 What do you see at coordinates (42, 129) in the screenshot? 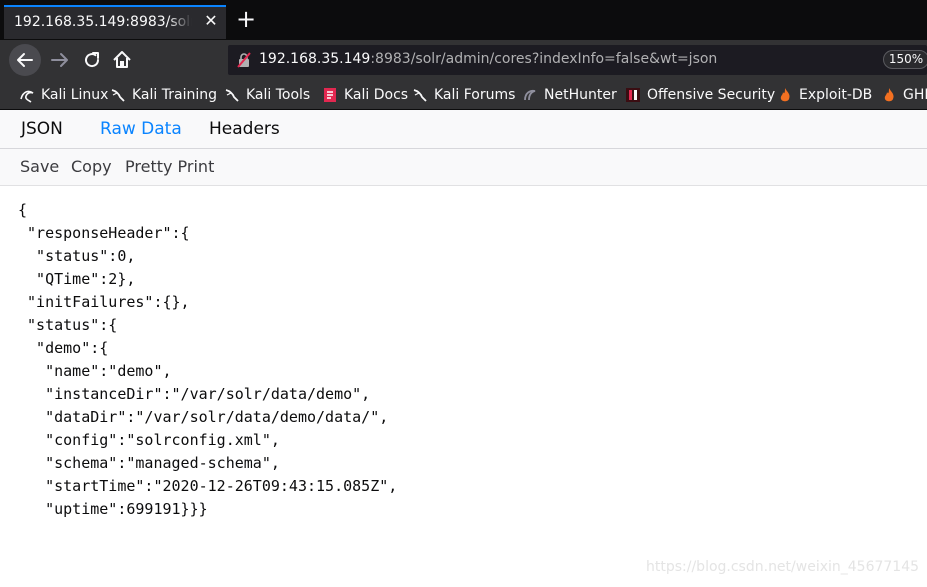
I see `tab-json: JSON` at bounding box center [42, 129].